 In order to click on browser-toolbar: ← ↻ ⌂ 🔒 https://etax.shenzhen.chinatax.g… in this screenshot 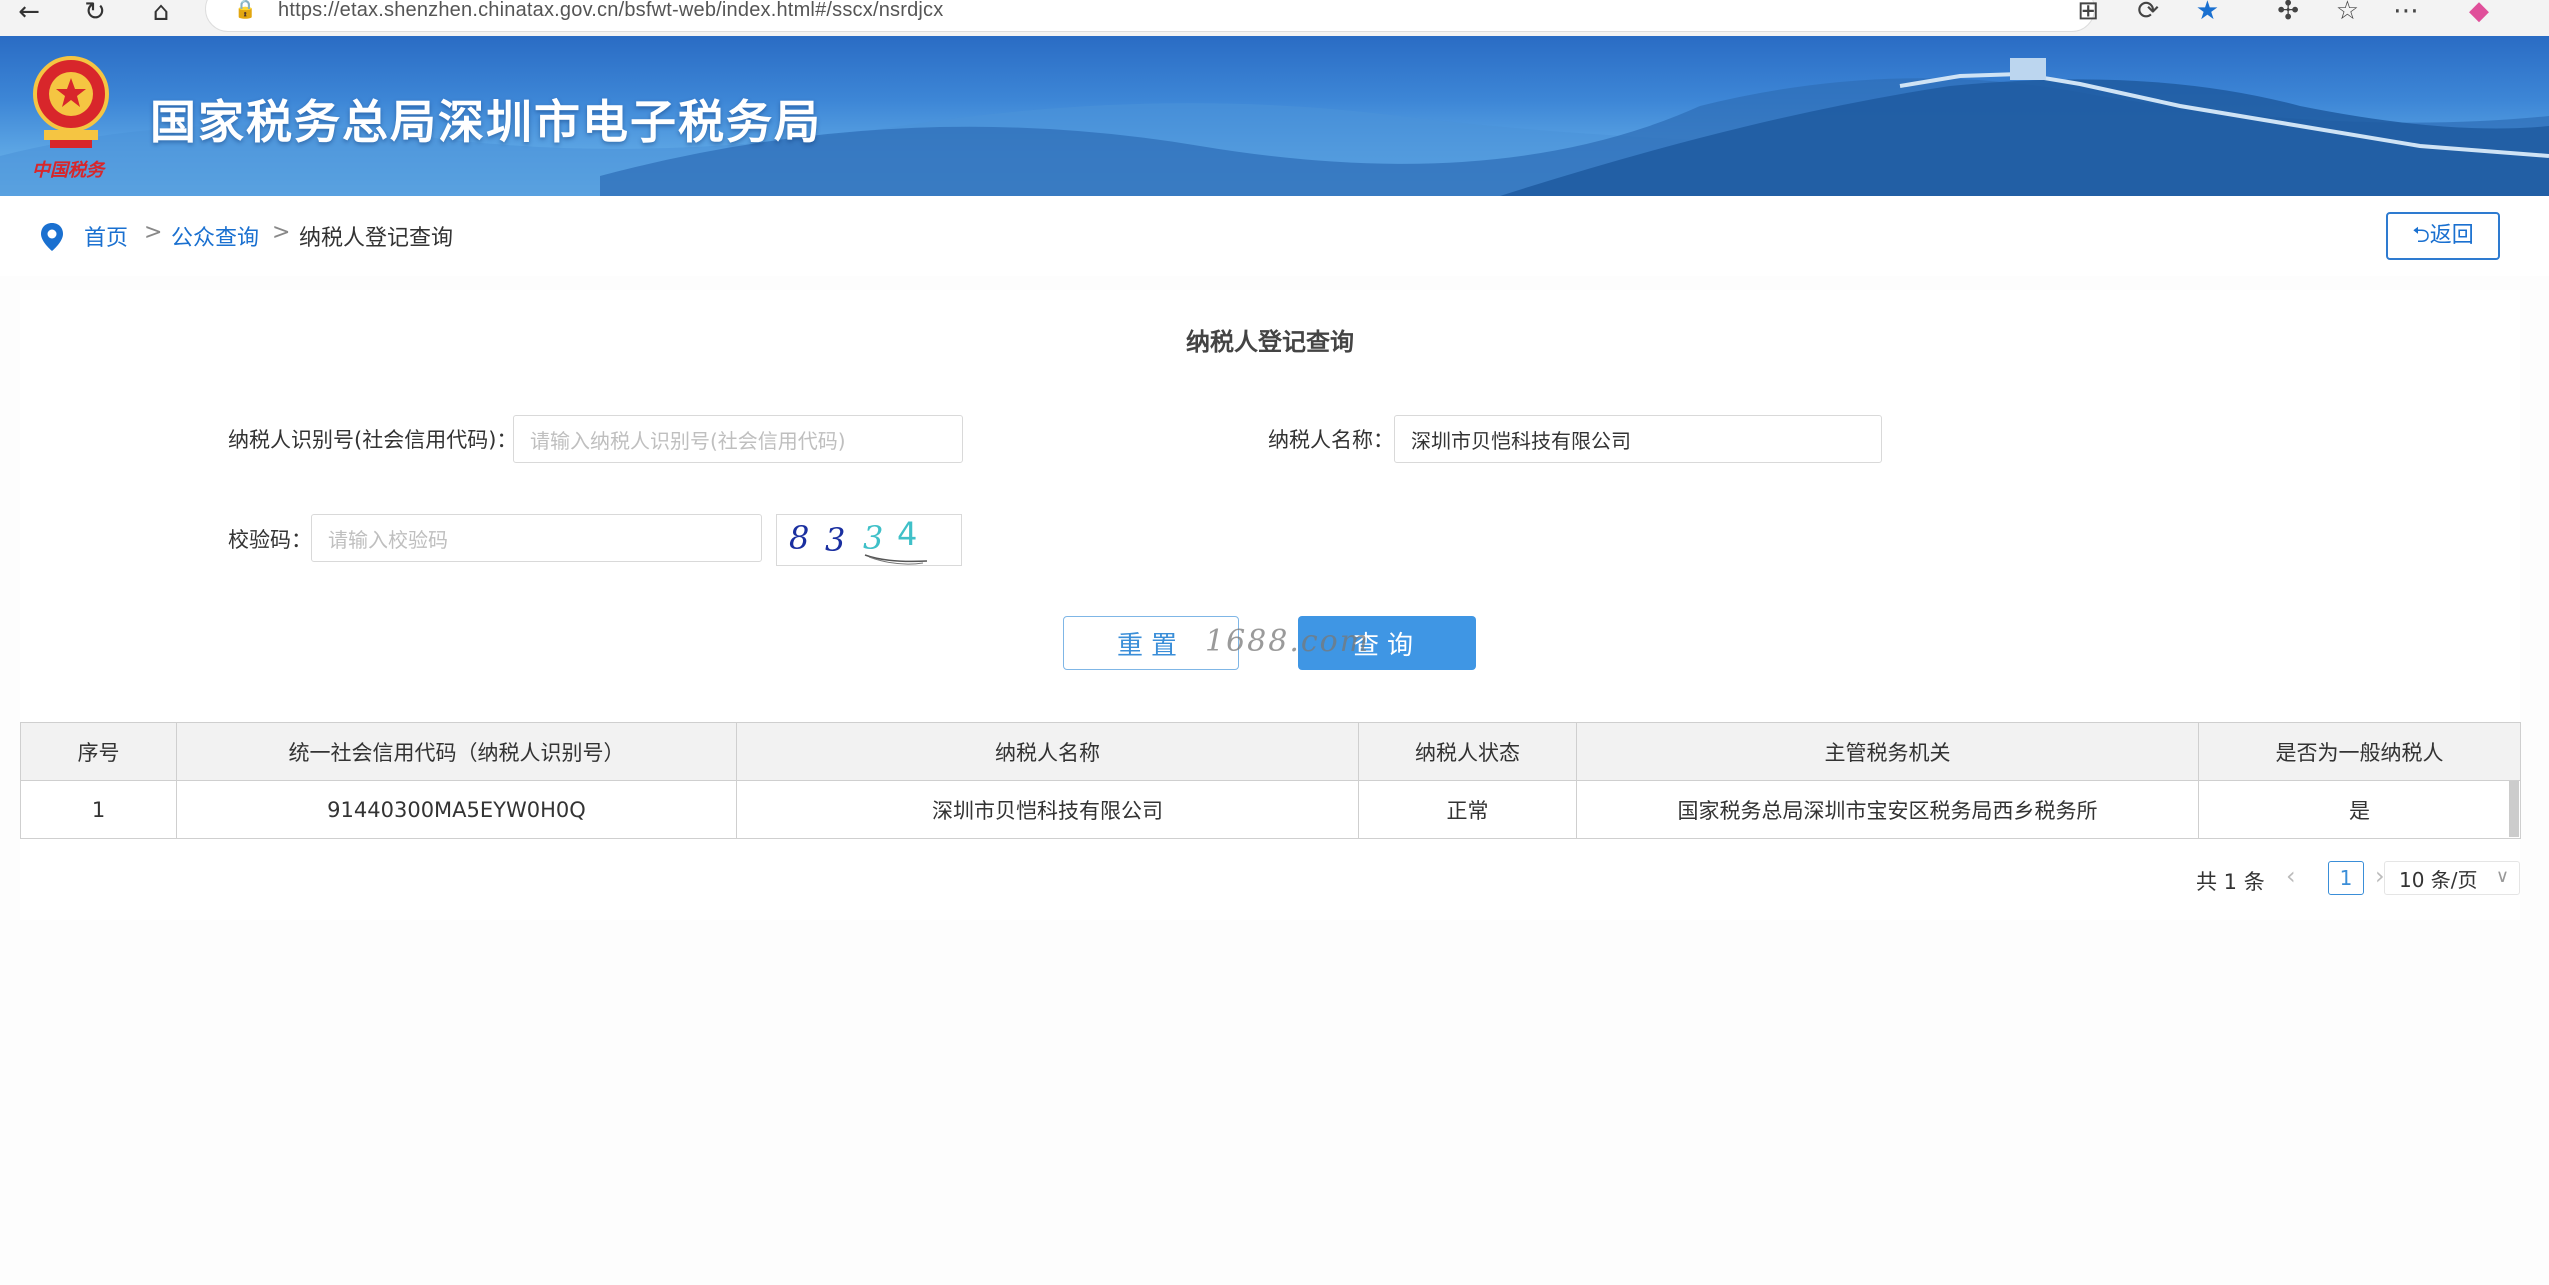, I will do `click(1274, 18)`.